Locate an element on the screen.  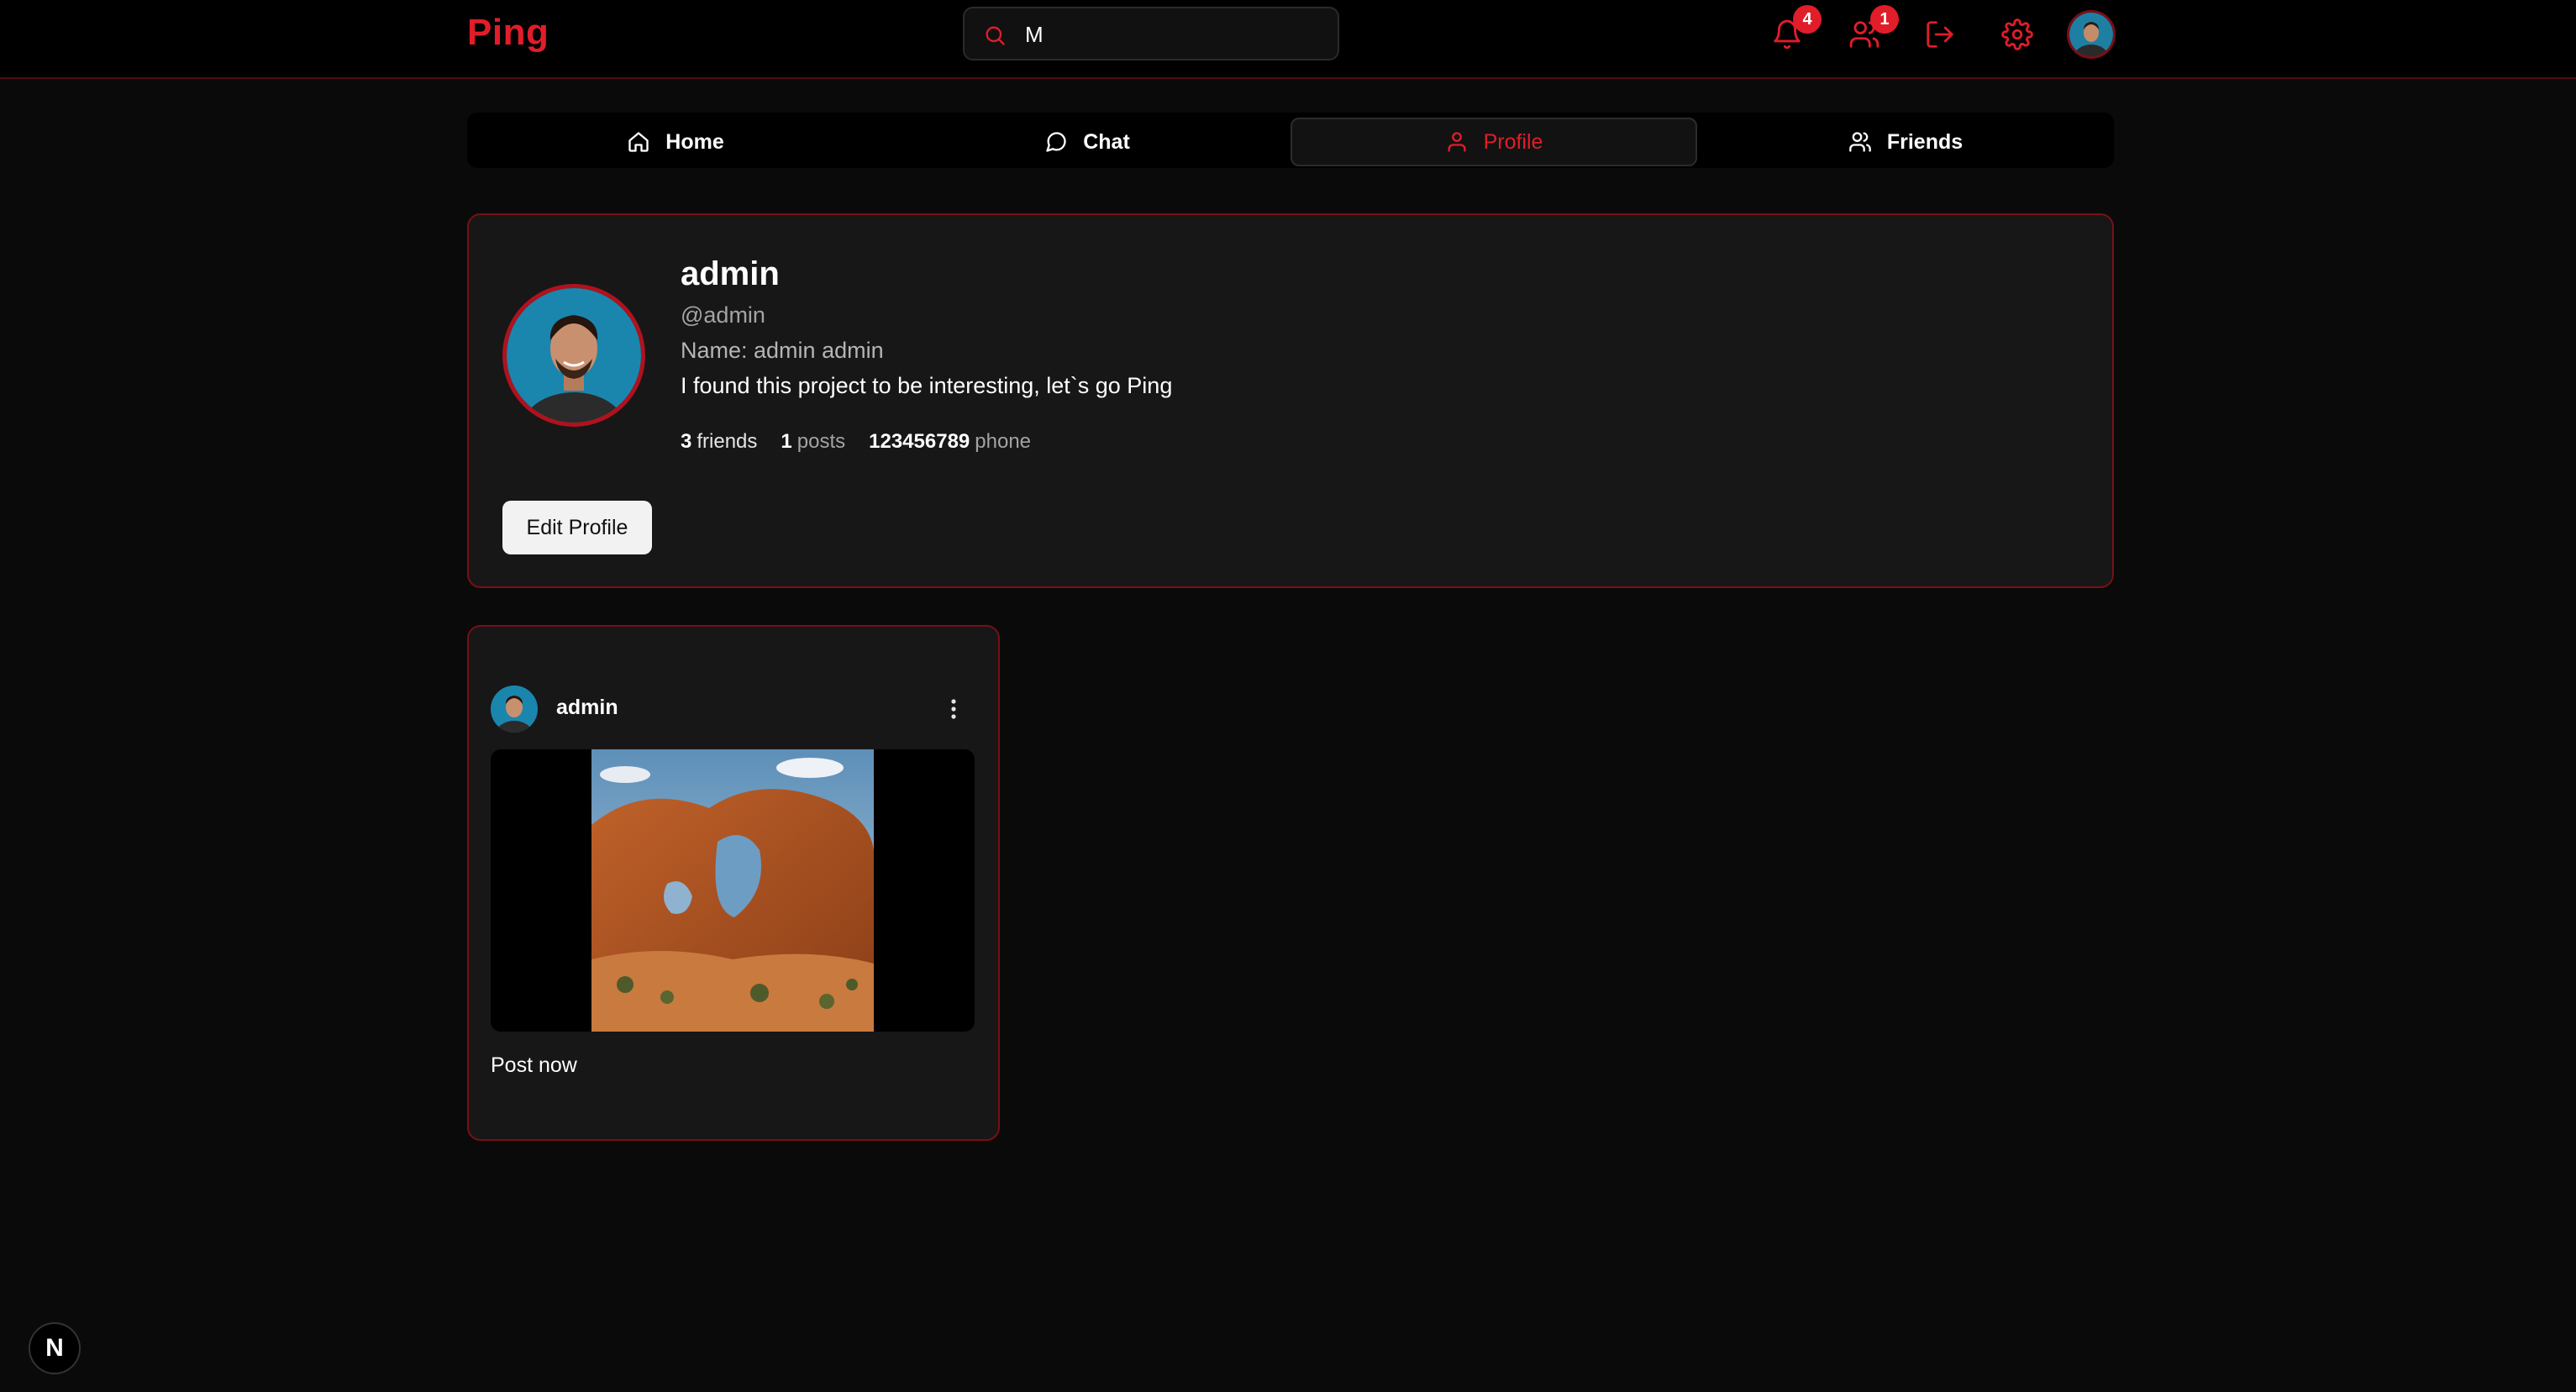
chat-icon is located at coordinates (1056, 142).